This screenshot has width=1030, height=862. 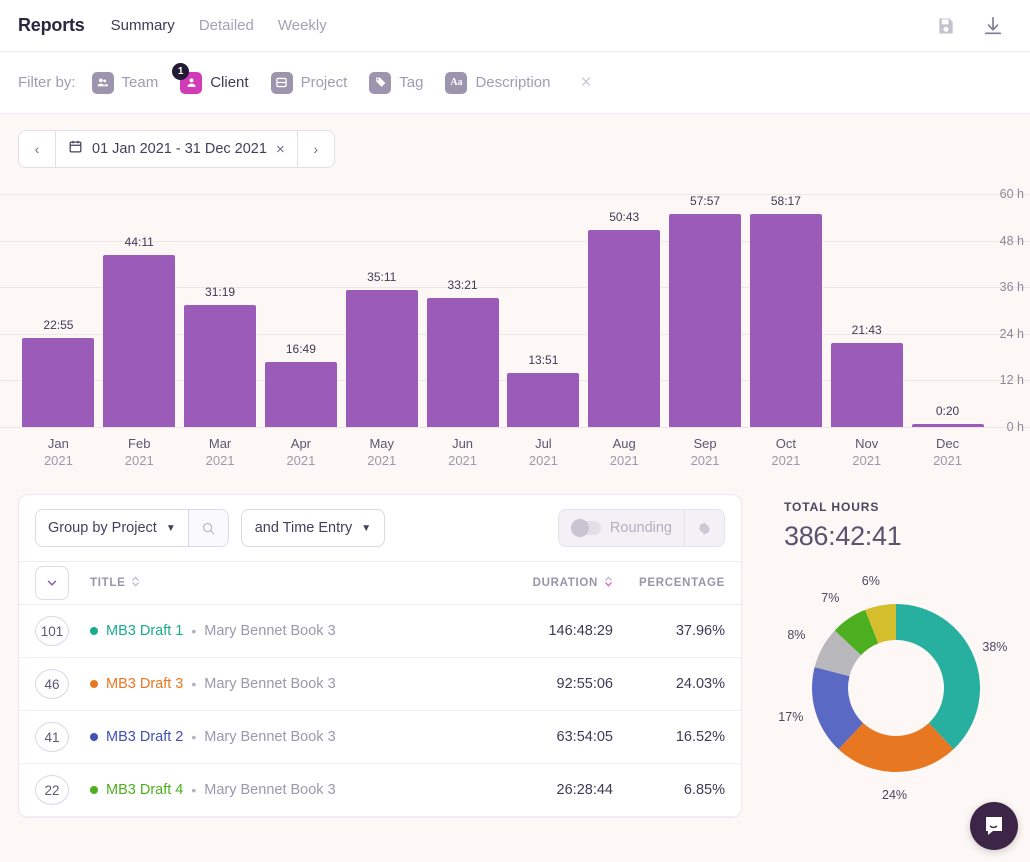 I want to click on total-hours-value: 386:42:41, so click(x=843, y=536).